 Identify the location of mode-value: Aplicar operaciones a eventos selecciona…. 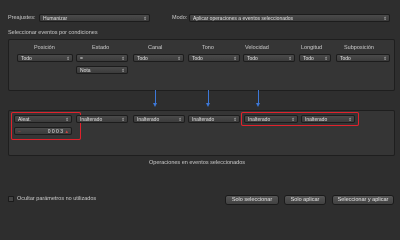
(243, 19).